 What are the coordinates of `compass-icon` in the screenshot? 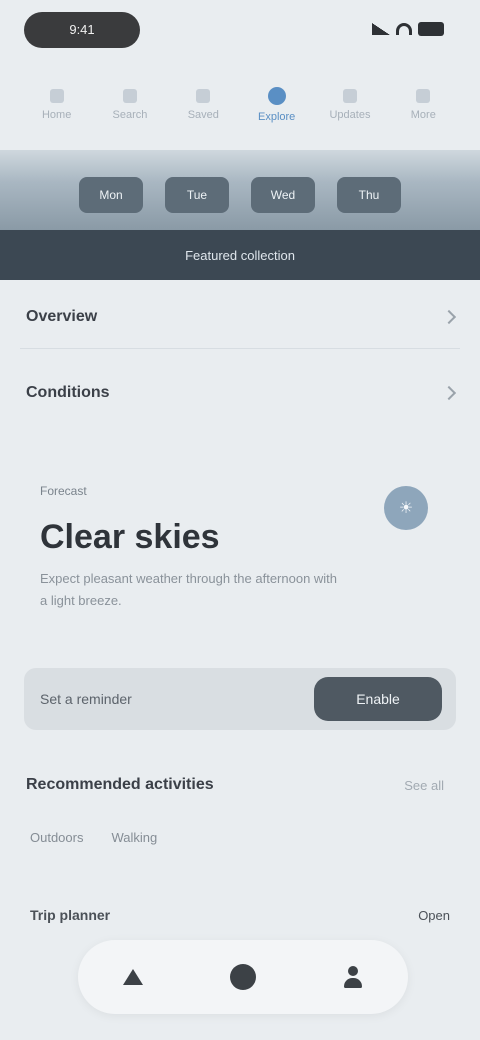 It's located at (276, 96).